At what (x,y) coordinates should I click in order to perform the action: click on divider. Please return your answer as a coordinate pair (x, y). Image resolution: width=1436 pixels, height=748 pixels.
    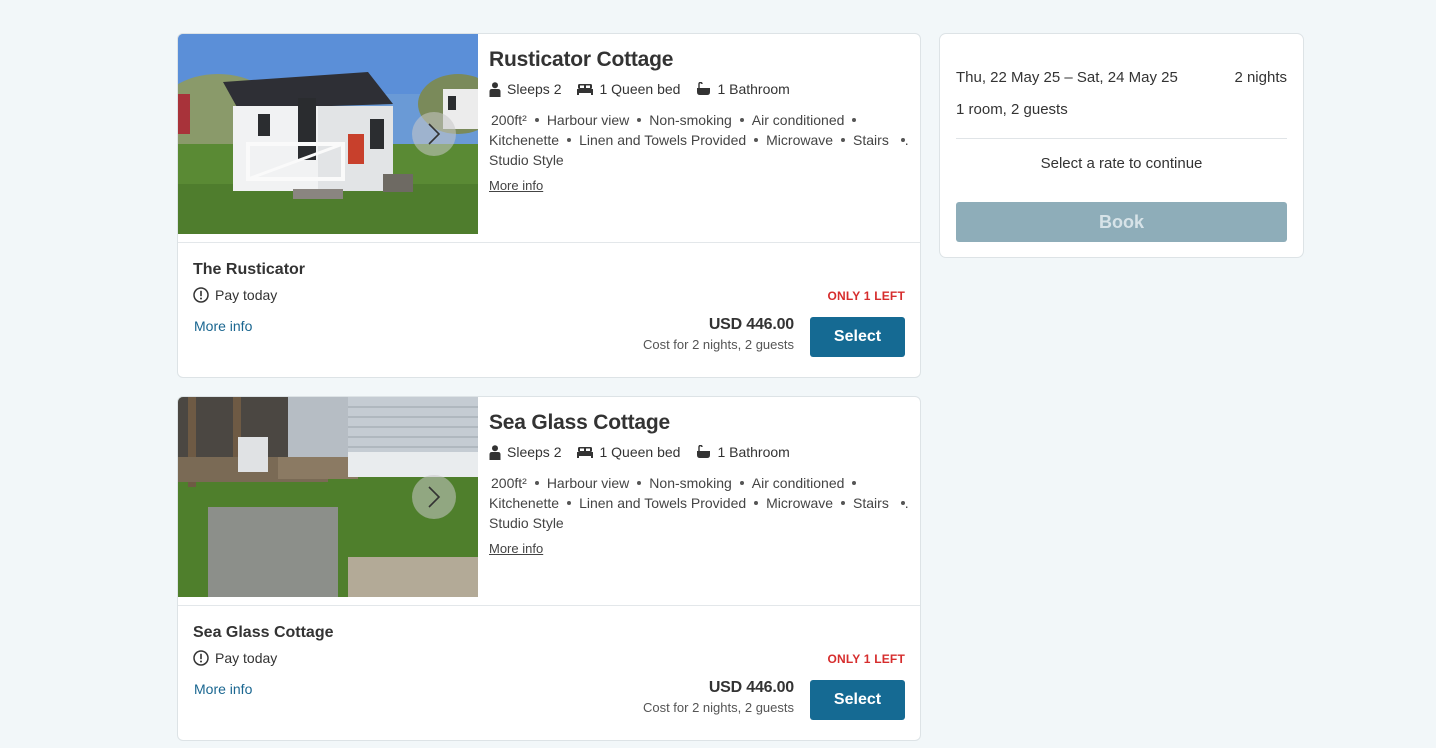
    Looking at the image, I should click on (1121, 138).